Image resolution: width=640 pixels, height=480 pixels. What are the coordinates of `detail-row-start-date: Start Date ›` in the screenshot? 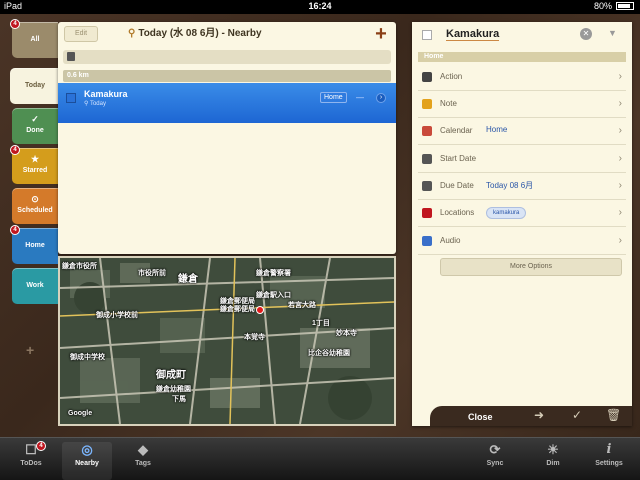 It's located at (522, 159).